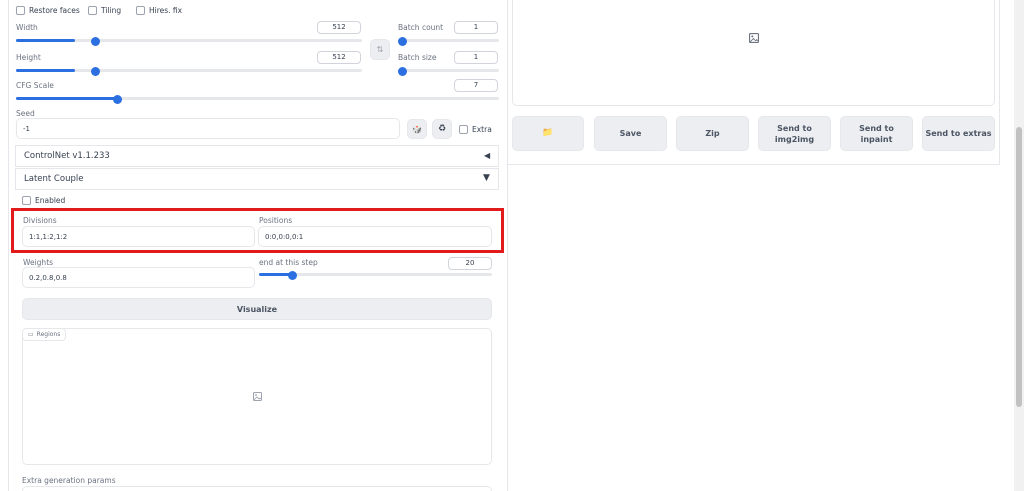 The height and width of the screenshot is (491, 1024). I want to click on highlight-box, so click(257, 230).